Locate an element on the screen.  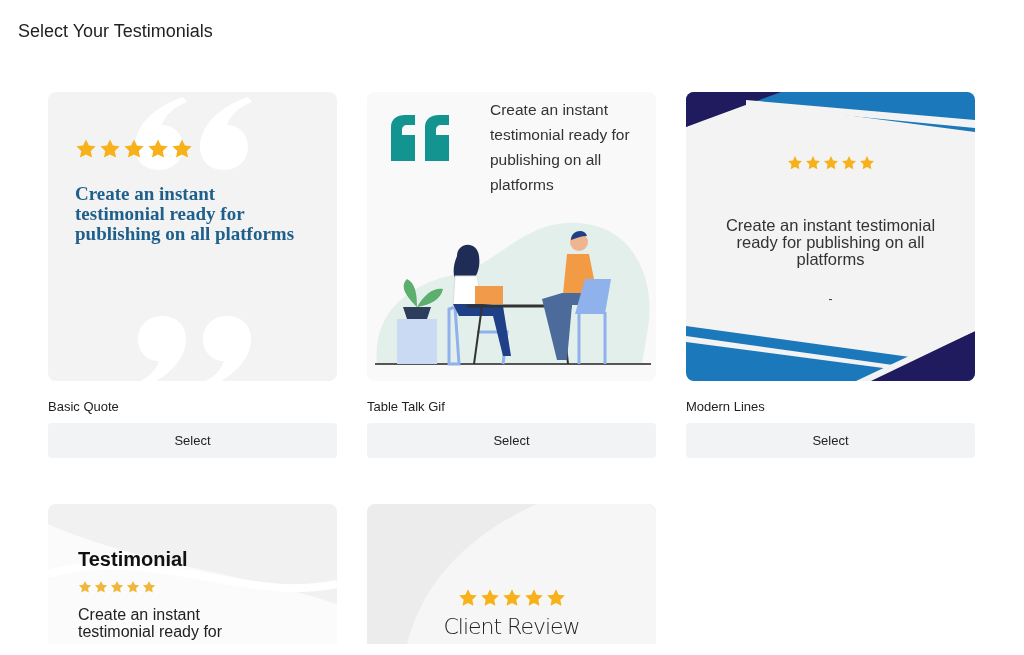
testimonial-heading: Client Review is located at coordinates (511, 626).